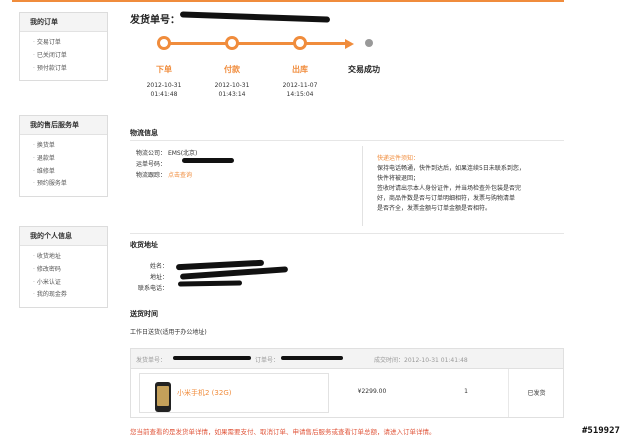  Describe the element at coordinates (144, 133) in the screenshot. I see `logistics-title: 物流信息` at that location.